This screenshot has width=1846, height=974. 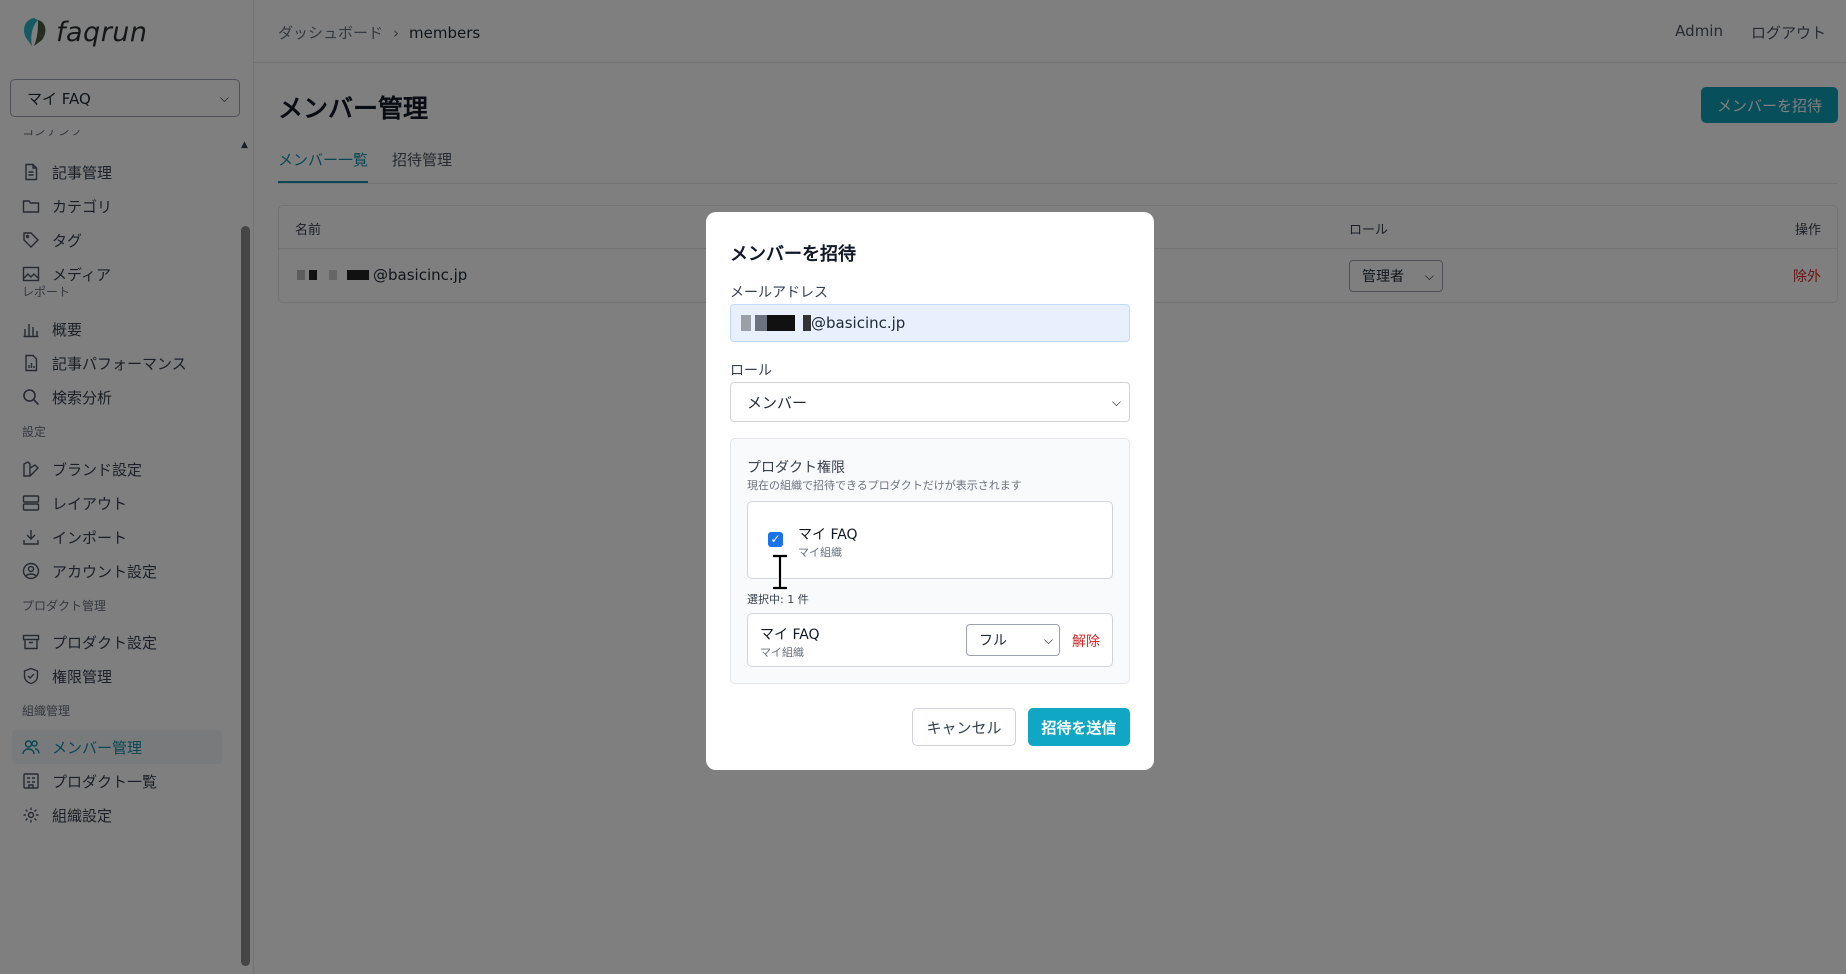 What do you see at coordinates (964, 727) in the screenshot?
I see `cancel-button: キャンセル` at bounding box center [964, 727].